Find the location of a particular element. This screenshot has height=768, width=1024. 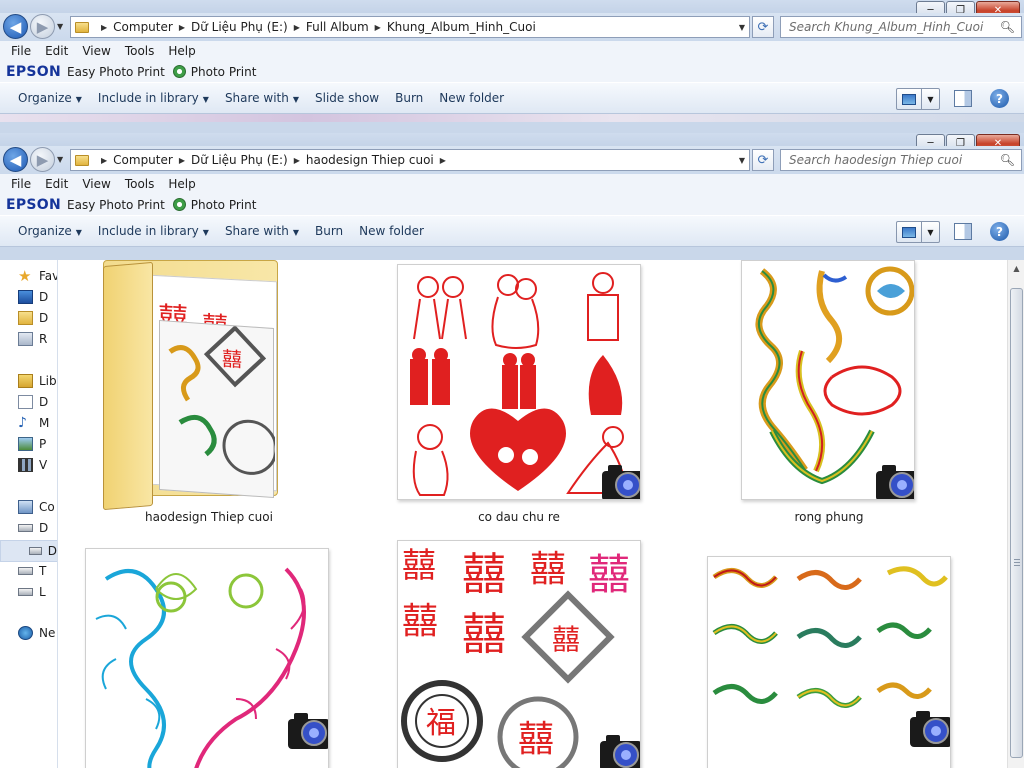

nav-downloads: D is located at coordinates (33, 318).